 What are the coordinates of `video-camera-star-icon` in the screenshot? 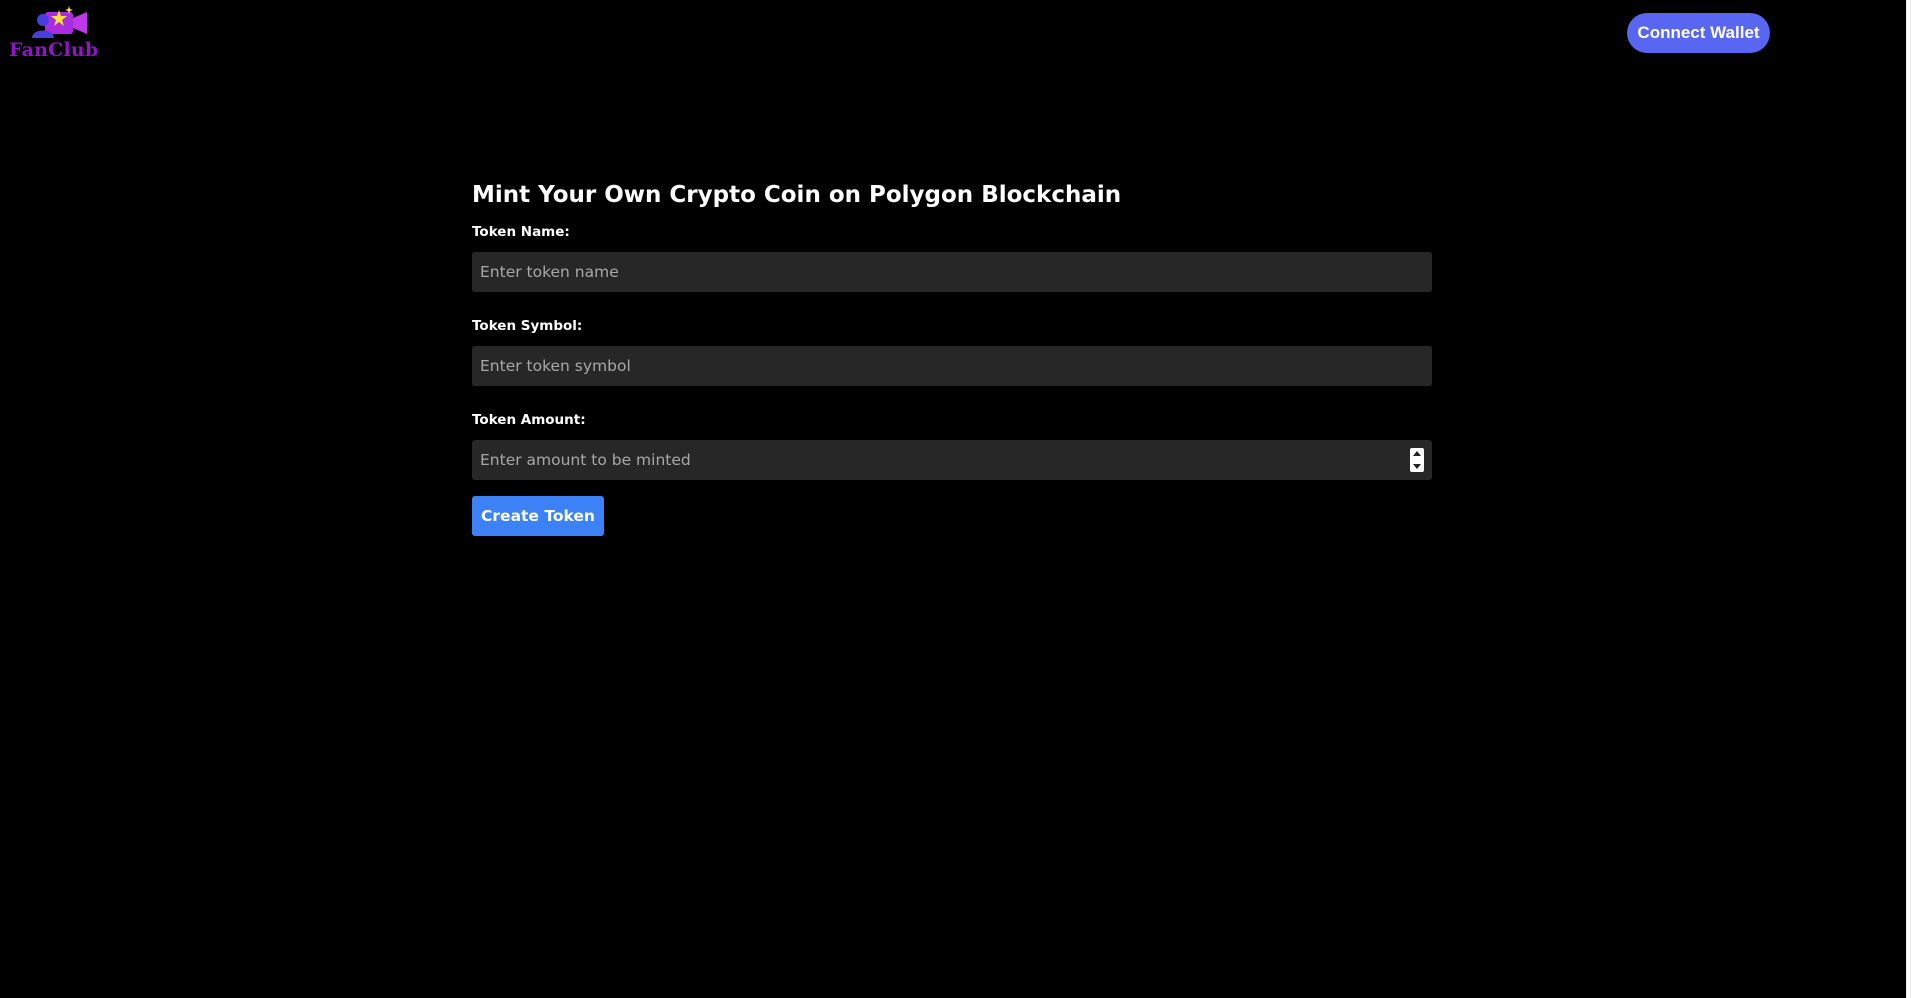 It's located at (59, 22).